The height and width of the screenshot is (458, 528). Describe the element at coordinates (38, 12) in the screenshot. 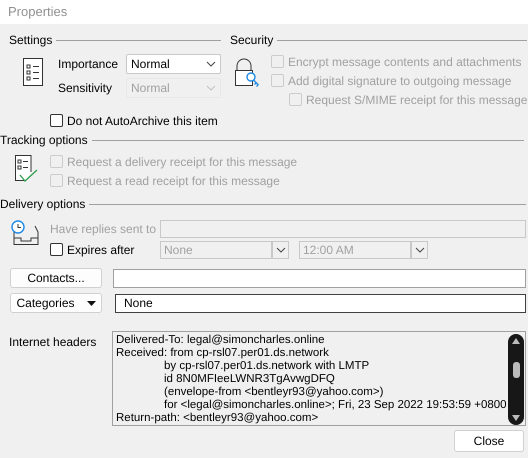

I see `window-title: Properties` at that location.